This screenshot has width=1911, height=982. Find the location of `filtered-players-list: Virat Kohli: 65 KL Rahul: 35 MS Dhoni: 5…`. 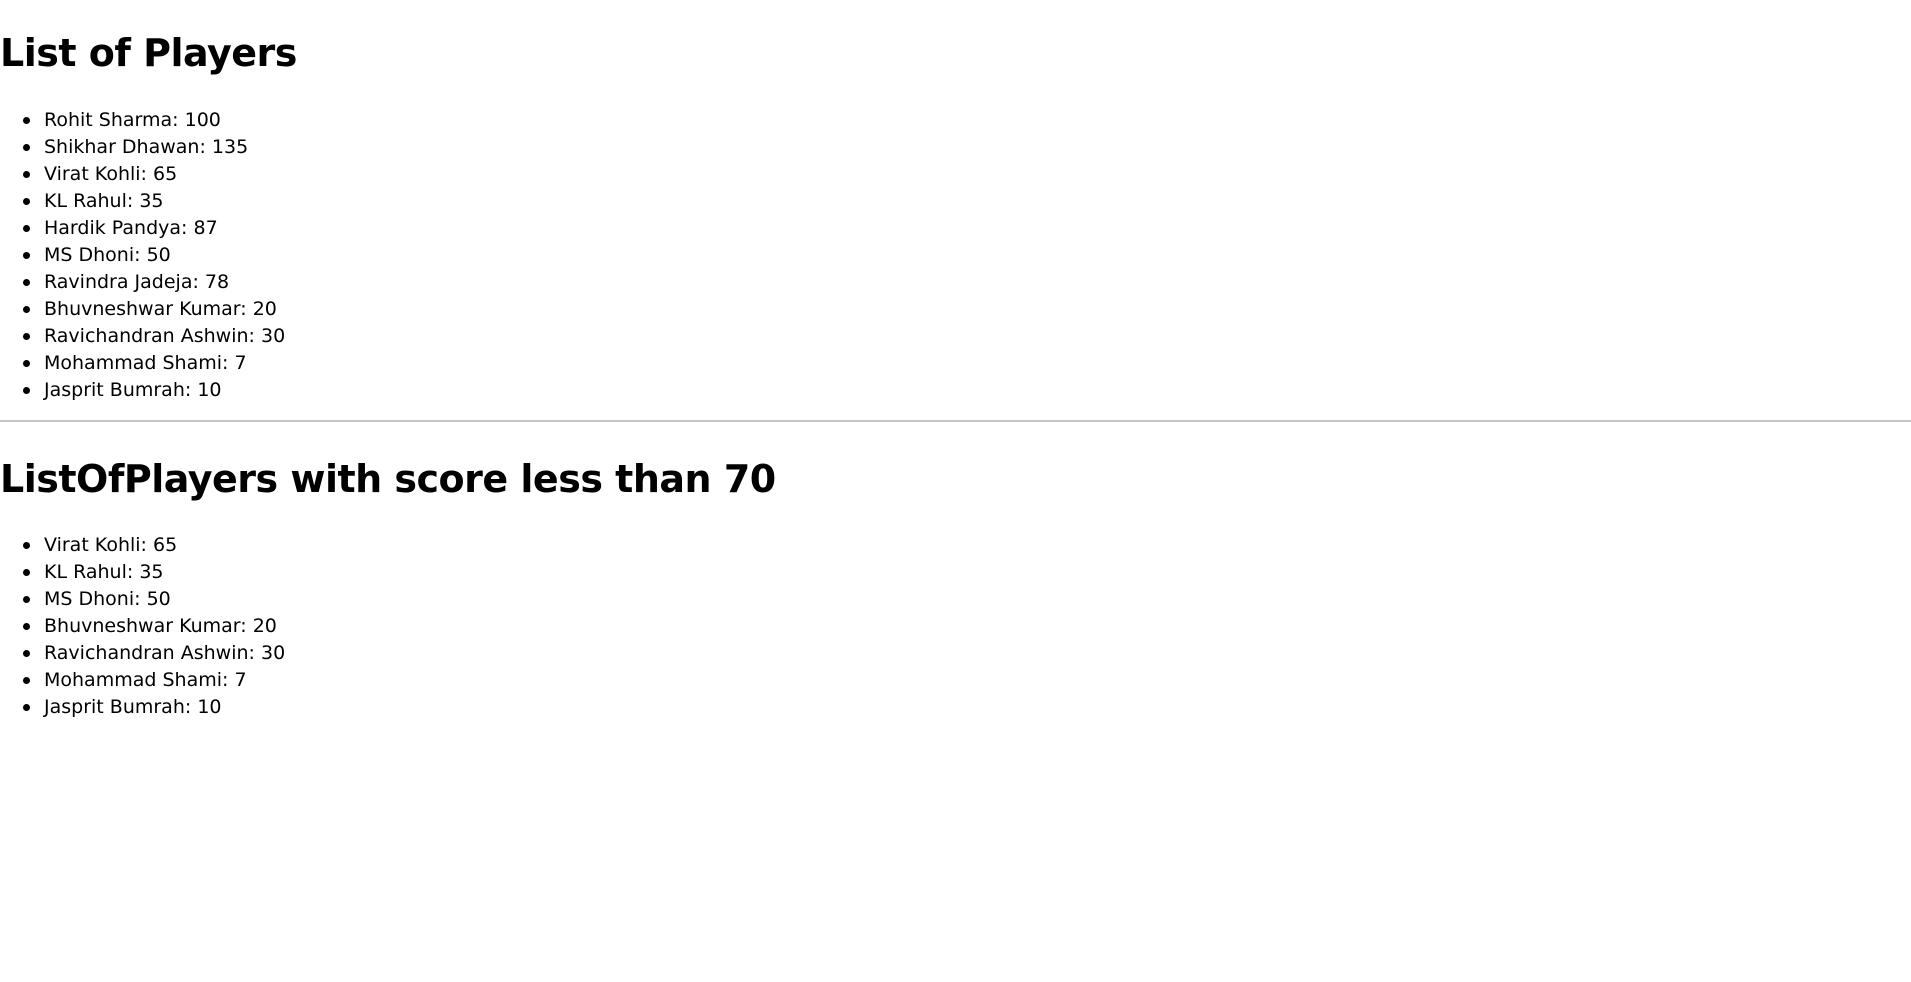

filtered-players-list: Virat Kohli: 65 KL Rahul: 35 MS Dhoni: 5… is located at coordinates (142, 626).